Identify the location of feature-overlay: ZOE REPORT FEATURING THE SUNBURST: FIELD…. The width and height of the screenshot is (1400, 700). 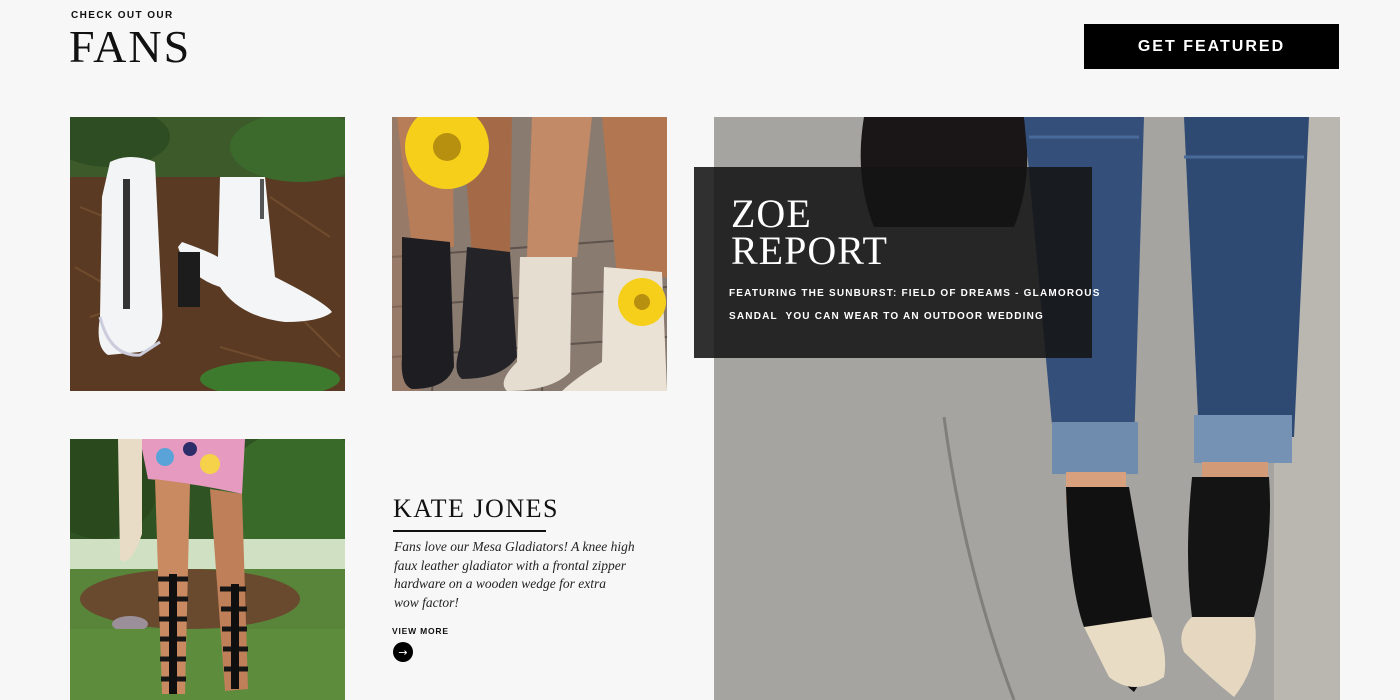
(896, 262).